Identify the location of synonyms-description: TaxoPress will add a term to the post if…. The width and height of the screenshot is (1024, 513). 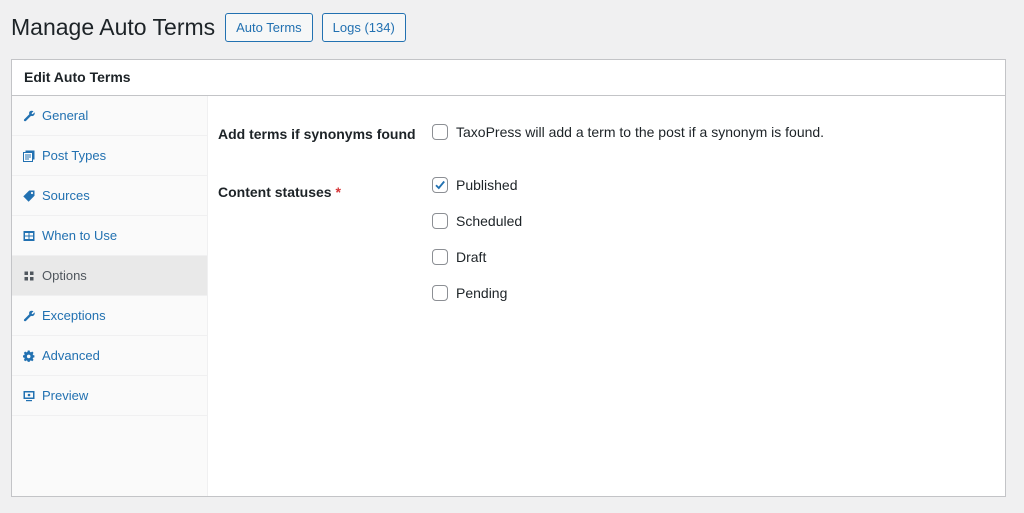
(640, 132).